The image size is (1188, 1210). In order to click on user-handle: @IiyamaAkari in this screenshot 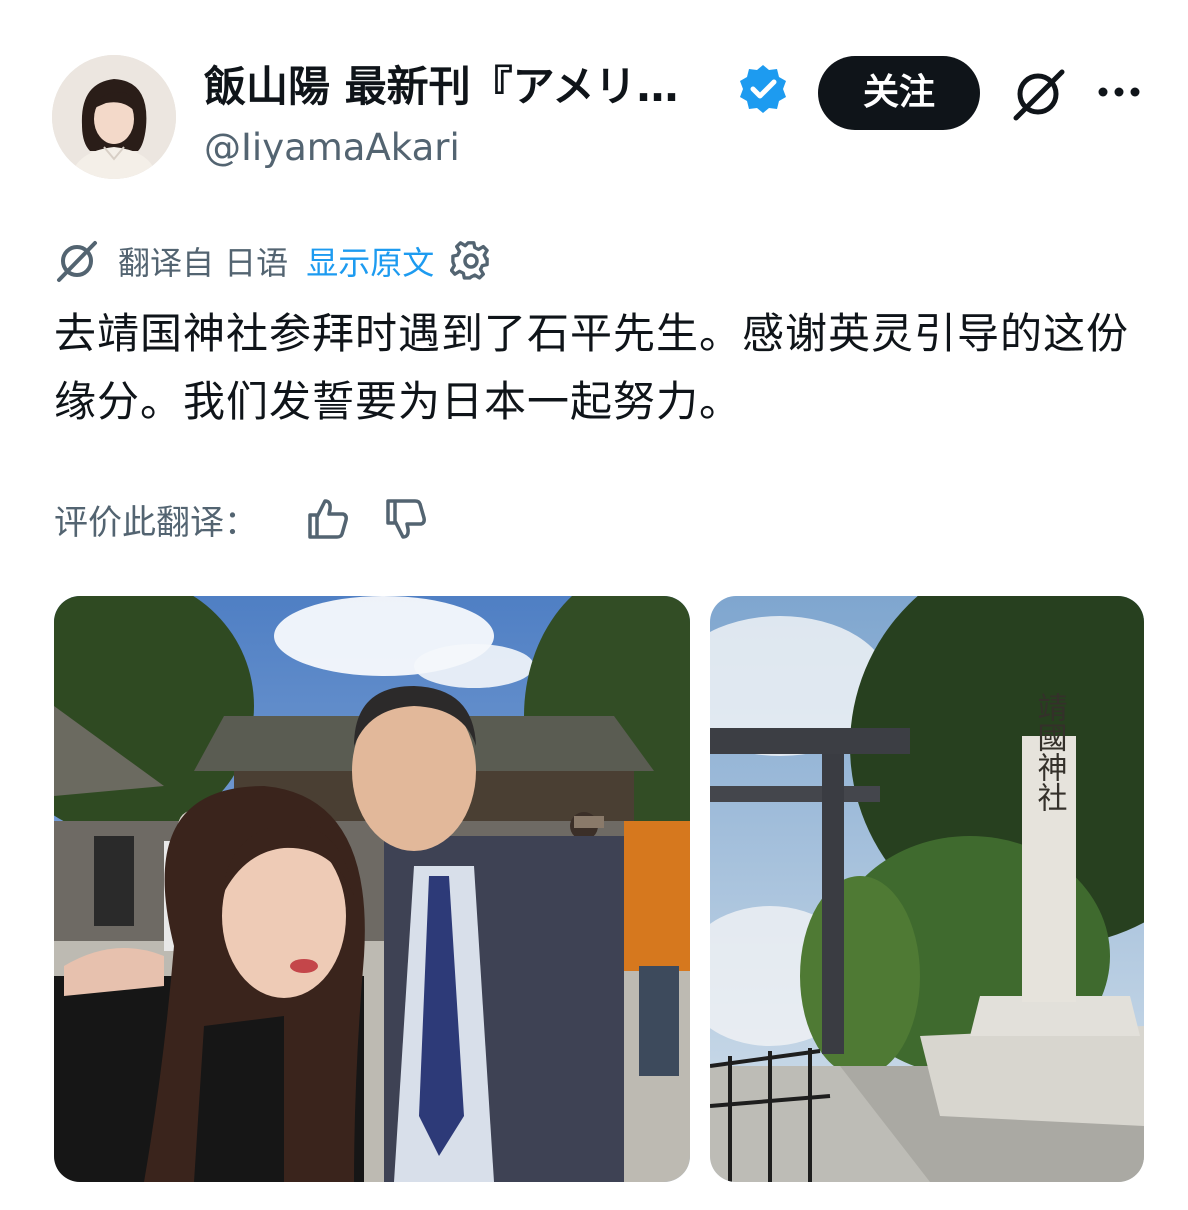, I will do `click(332, 148)`.